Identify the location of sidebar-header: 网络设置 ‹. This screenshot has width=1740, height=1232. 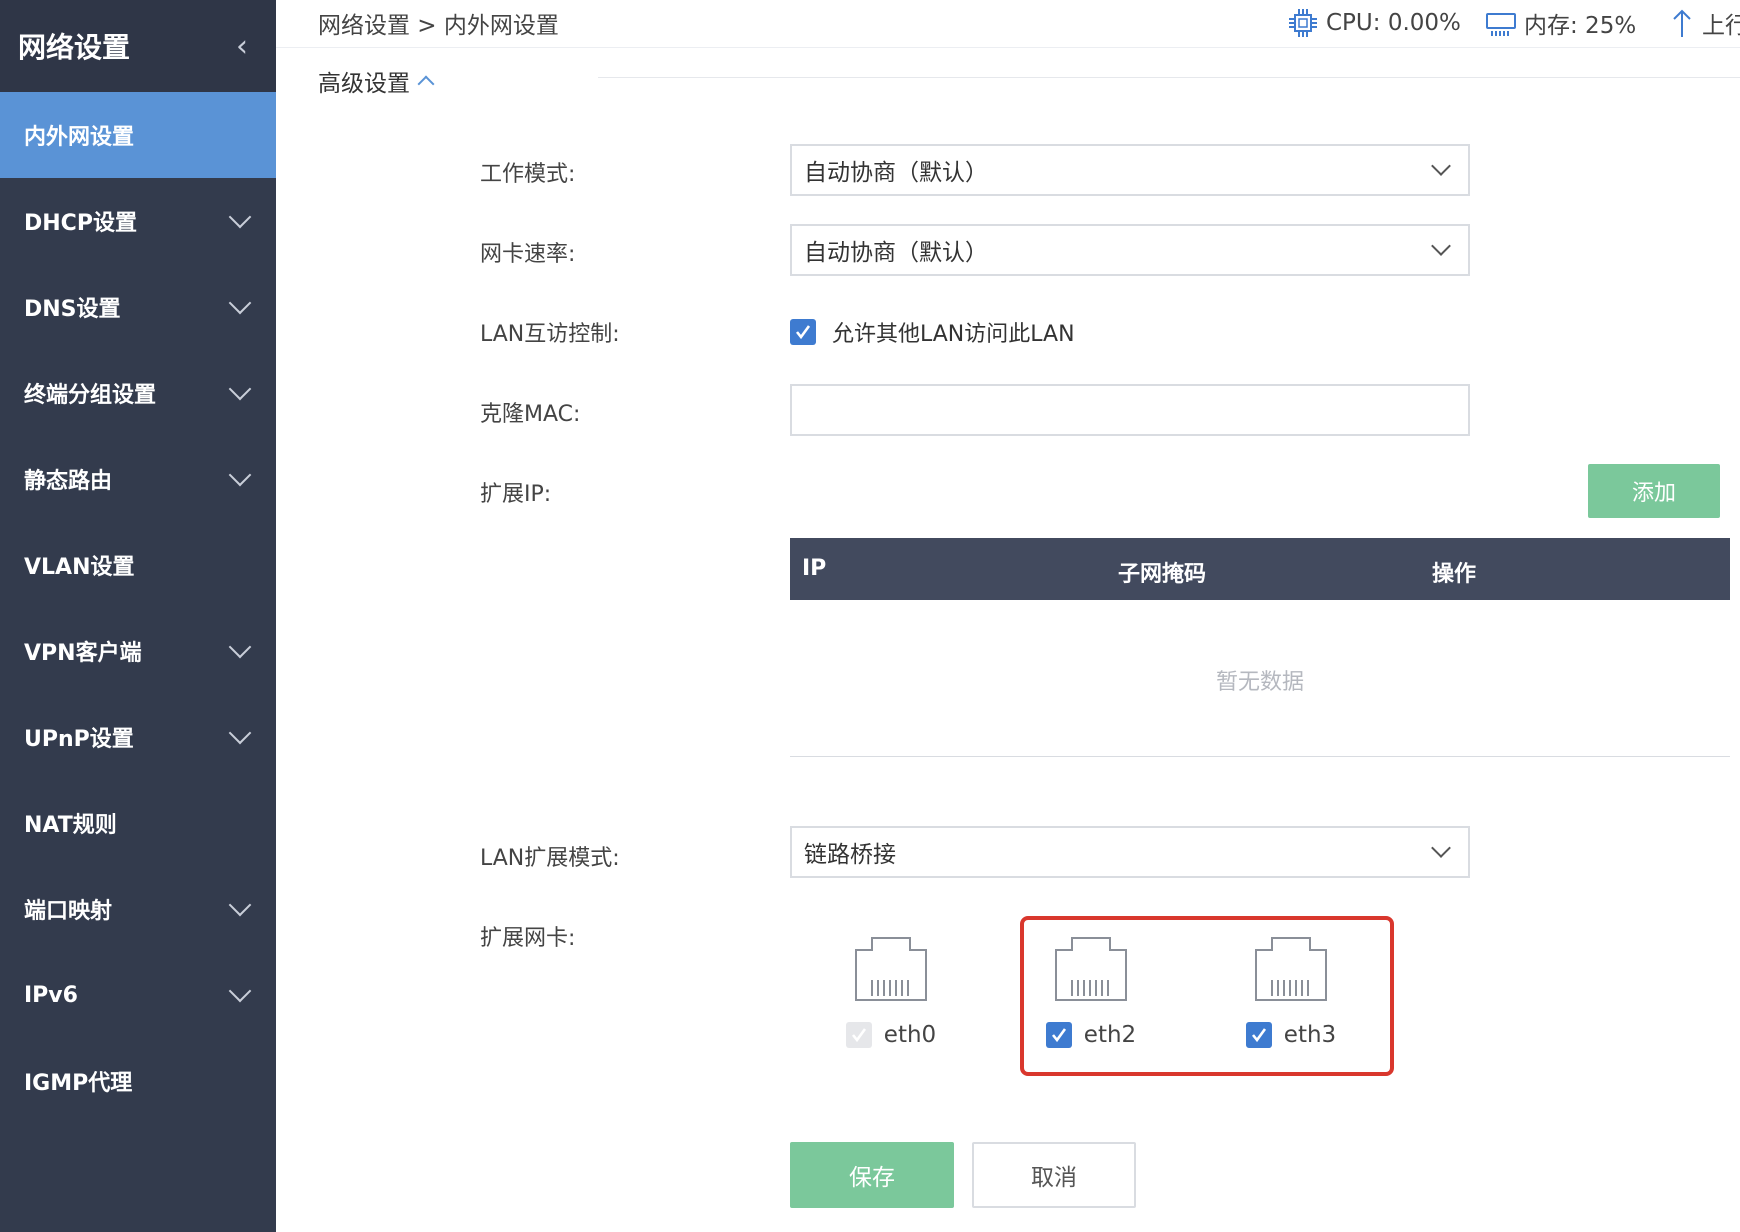
(138, 46).